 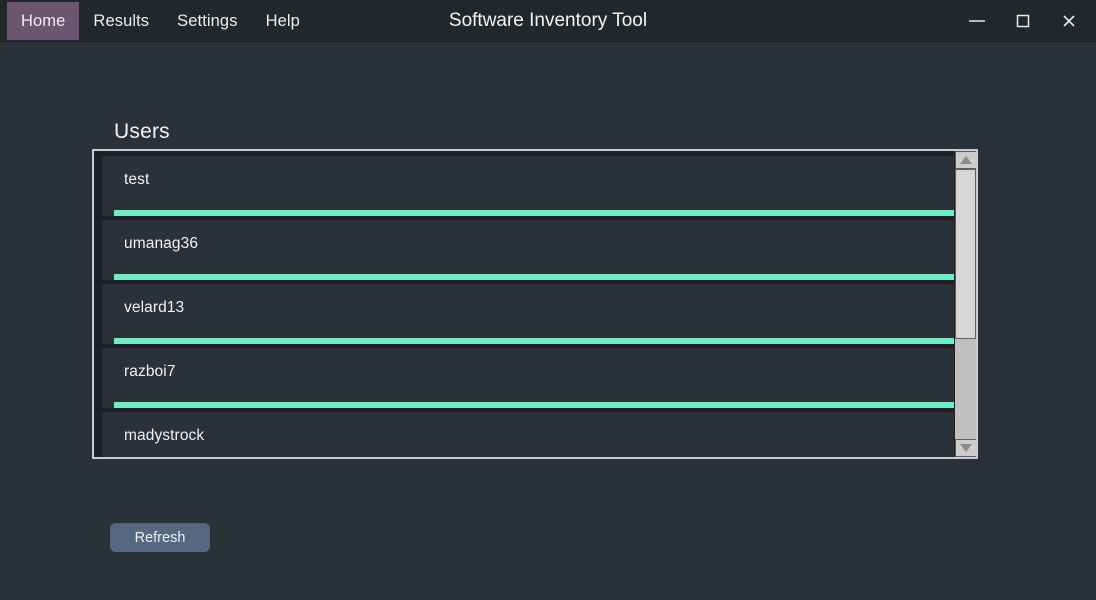 I want to click on list-item-label: madystrock, so click(x=164, y=435).